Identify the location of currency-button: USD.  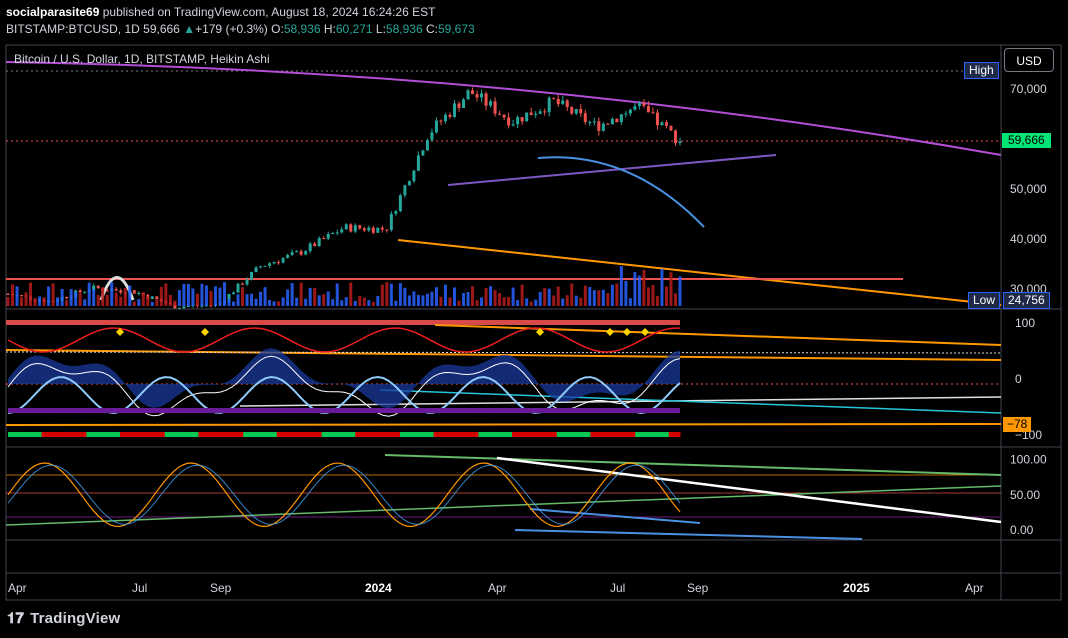
(1029, 60).